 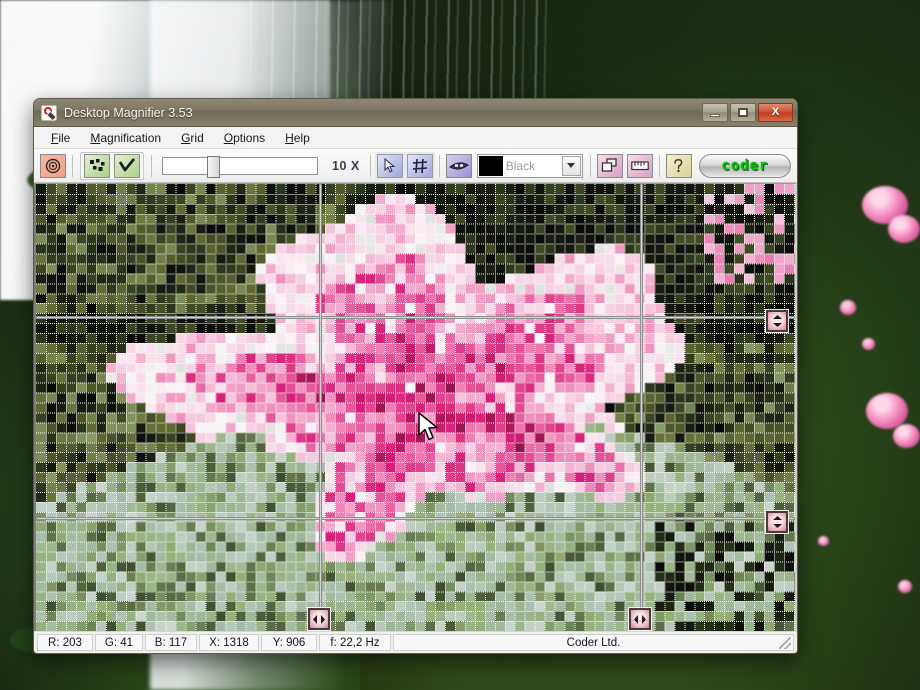 What do you see at coordinates (639, 165) in the screenshot?
I see `ruler-measure-icon` at bounding box center [639, 165].